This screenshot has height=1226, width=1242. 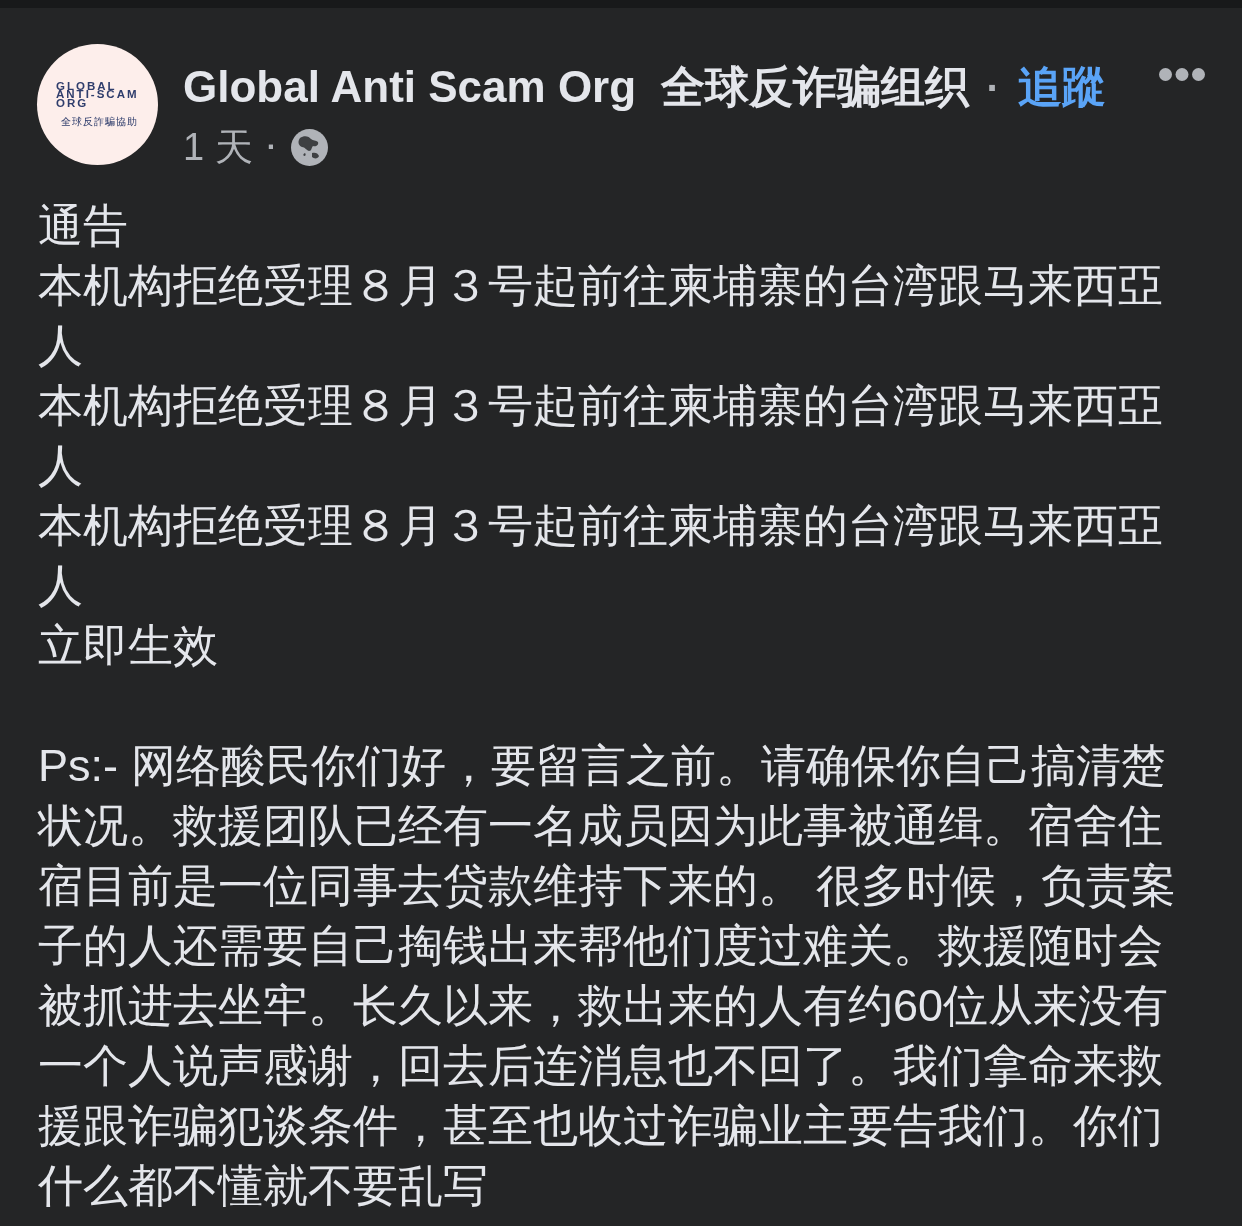 What do you see at coordinates (576, 87) in the screenshot?
I see `page-name: Global Anti Scam Org 全球反诈骗组织` at bounding box center [576, 87].